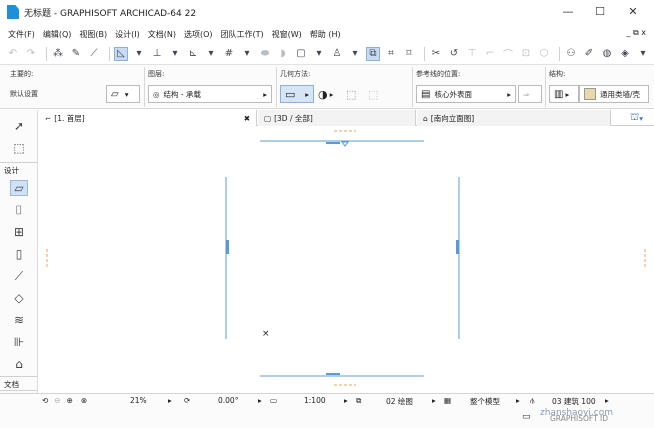  What do you see at coordinates (19, 320) in the screenshot?
I see `stair-tool-icon: ≋` at bounding box center [19, 320].